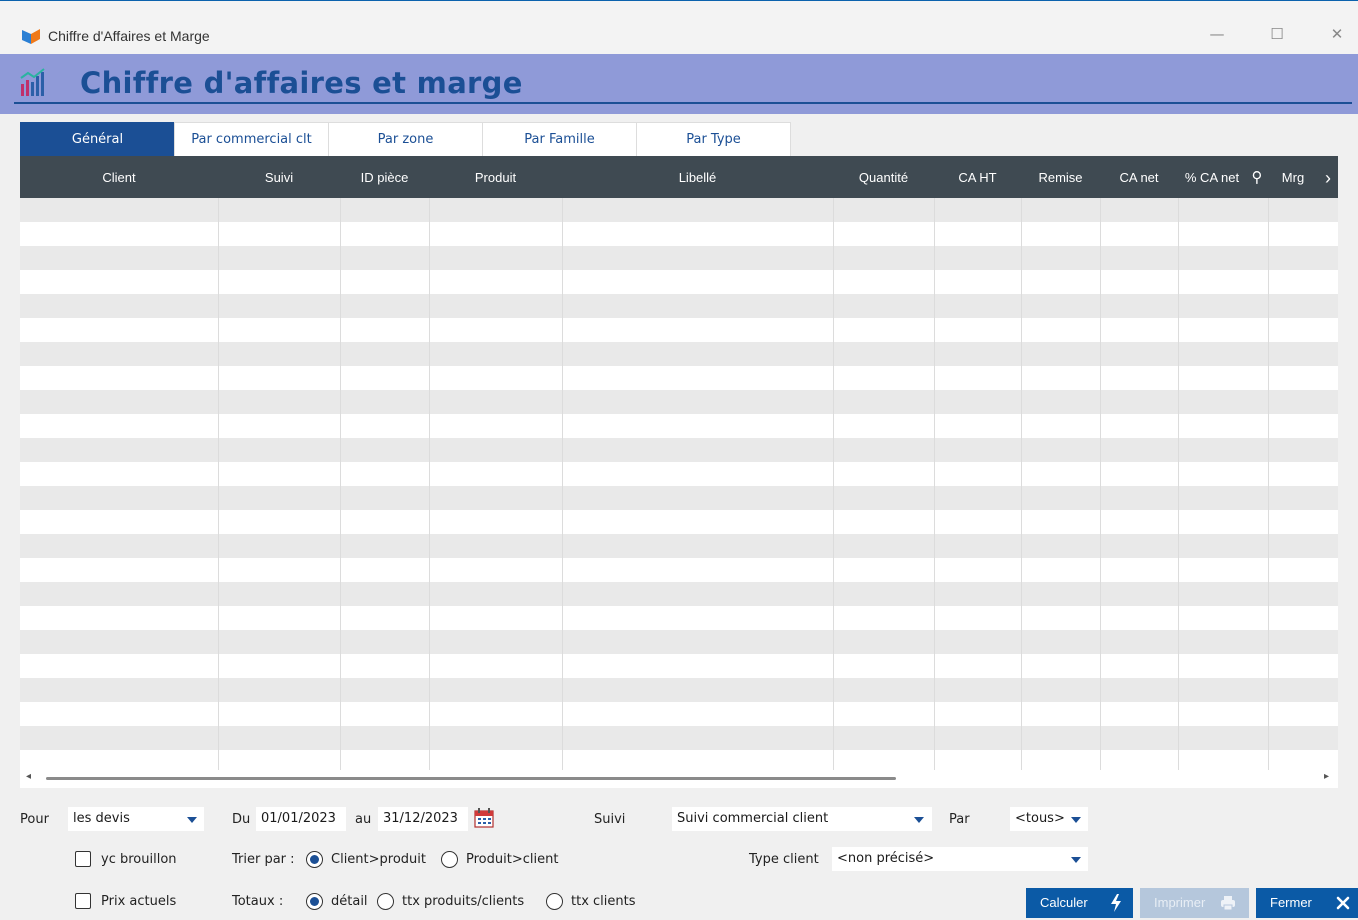  Describe the element at coordinates (28, 776) in the screenshot. I see `scroll-left-icon: ◂` at that location.